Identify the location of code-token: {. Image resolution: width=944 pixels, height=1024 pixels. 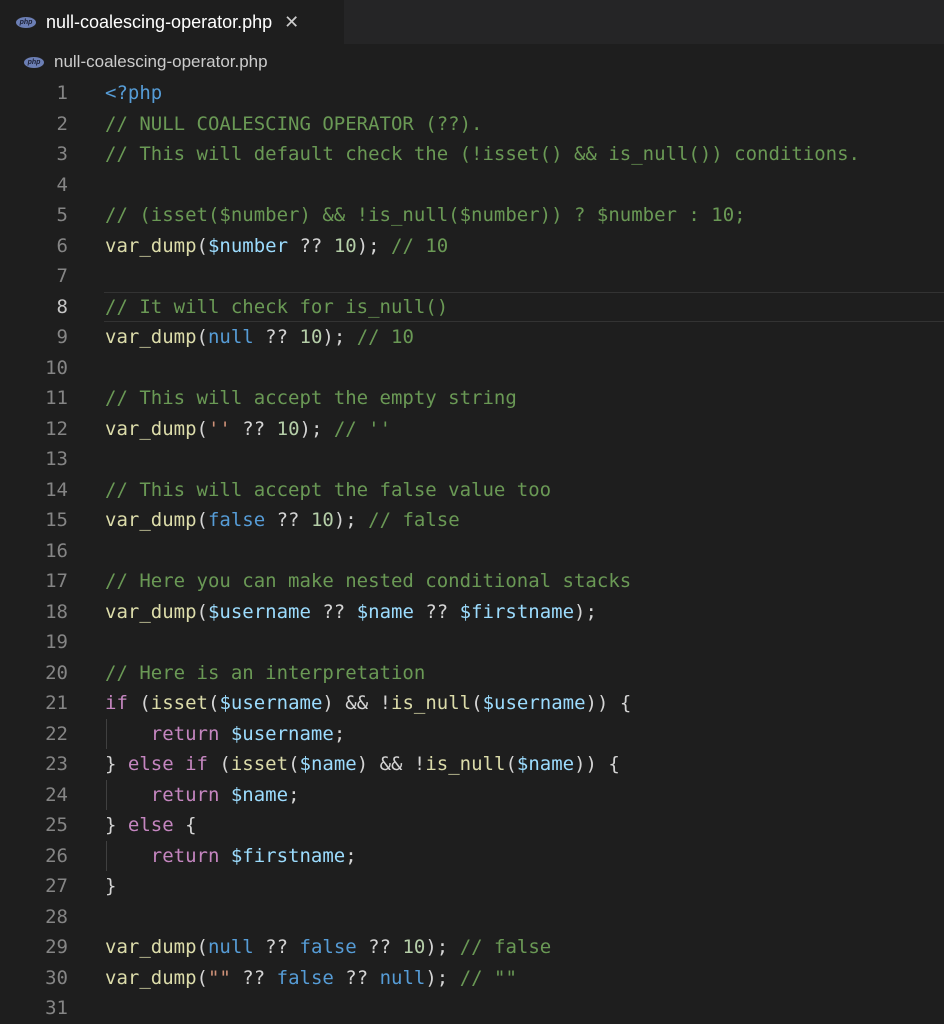
(185, 825).